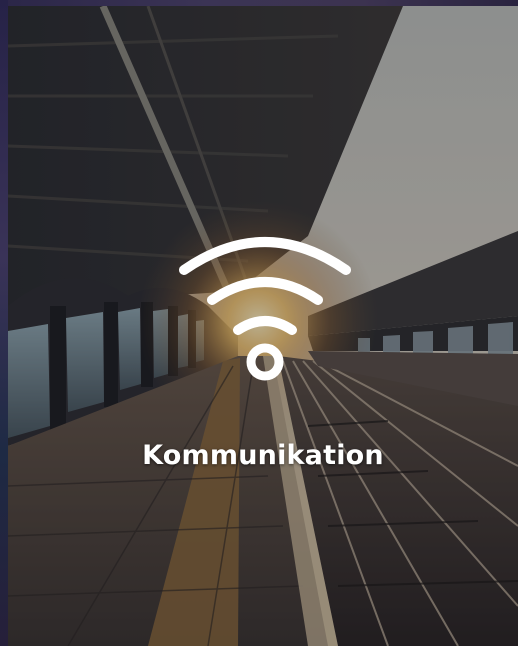 Image resolution: width=518 pixels, height=646 pixels. Describe the element at coordinates (263, 455) in the screenshot. I see `tile-label: Kommunikation` at that location.